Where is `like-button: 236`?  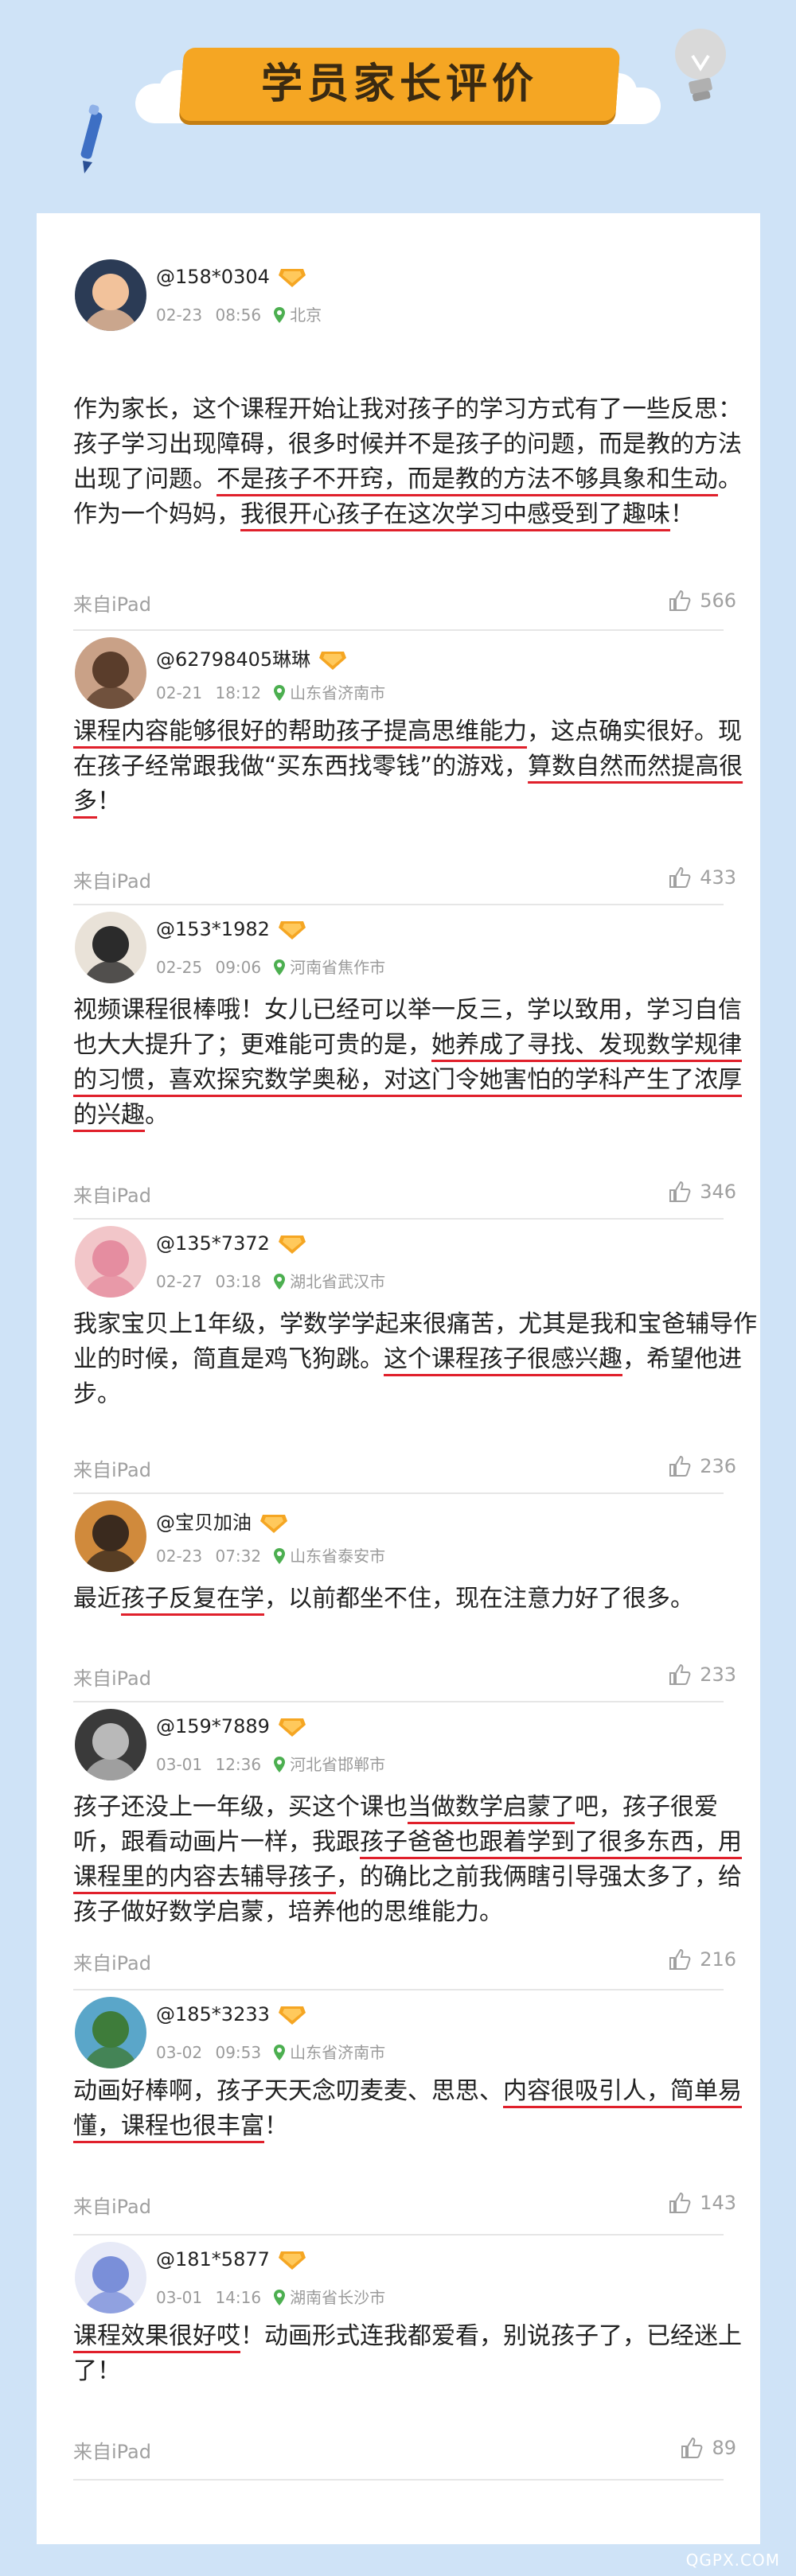
like-button: 236 is located at coordinates (702, 1466).